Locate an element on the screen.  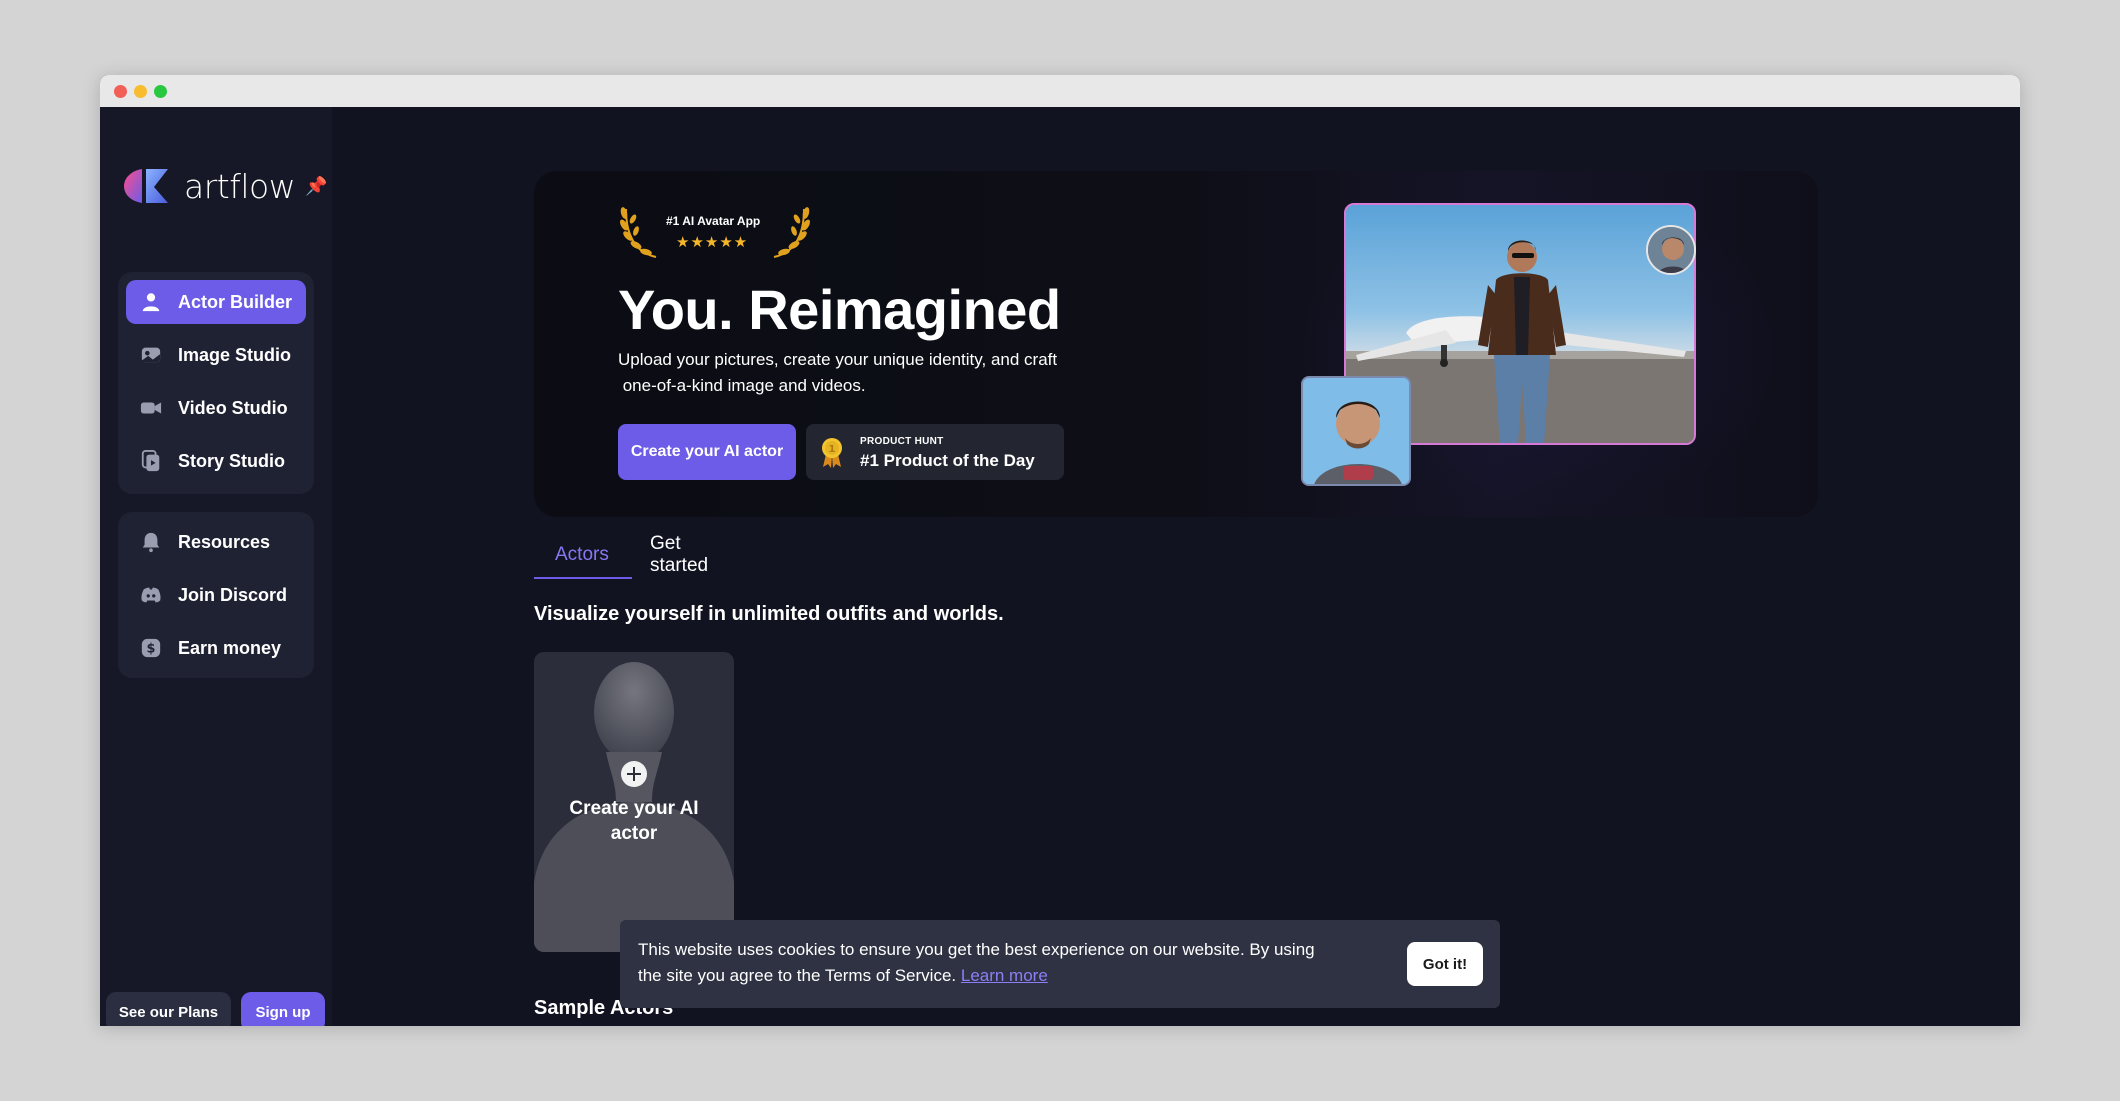
nav-label: Join Discord is located at coordinates (233, 594).